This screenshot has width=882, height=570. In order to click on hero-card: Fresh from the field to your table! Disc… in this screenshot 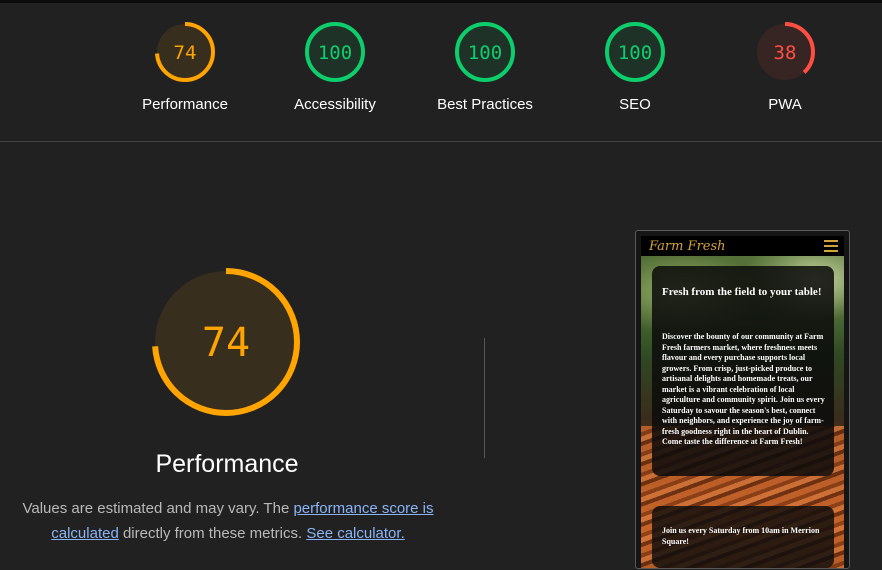, I will do `click(743, 371)`.